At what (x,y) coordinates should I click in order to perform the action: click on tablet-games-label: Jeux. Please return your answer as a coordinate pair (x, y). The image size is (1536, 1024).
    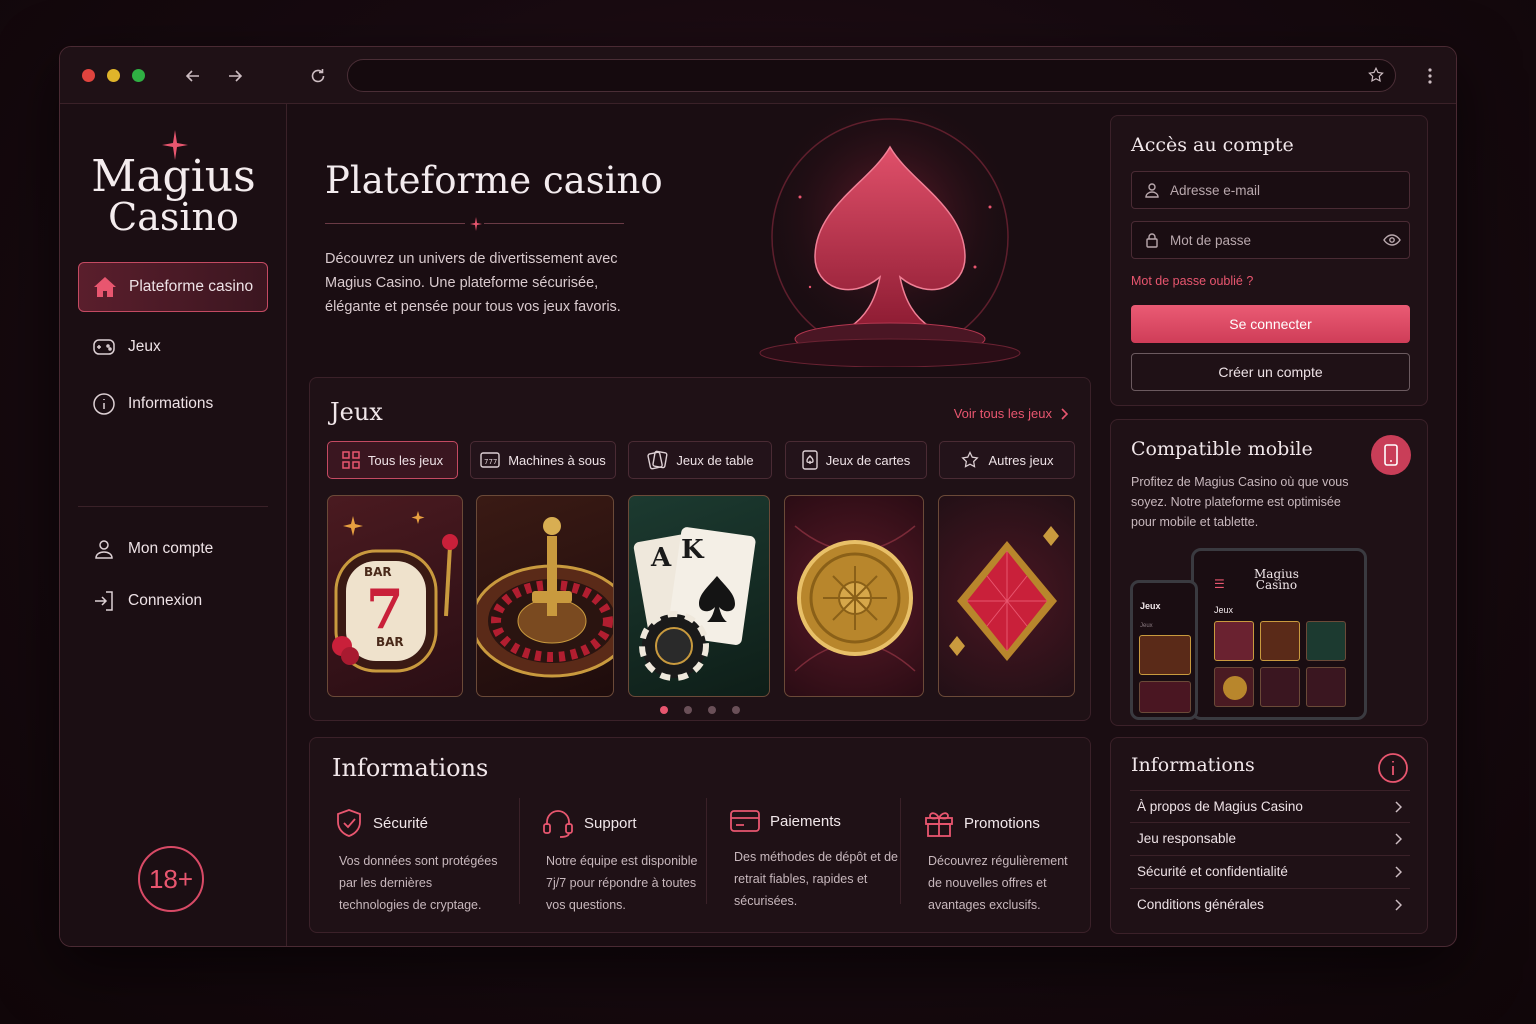
    Looking at the image, I should click on (1224, 610).